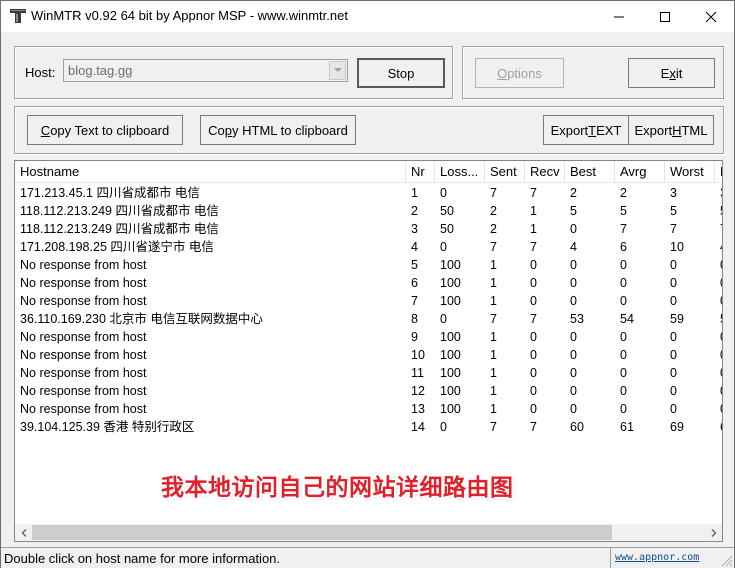 This screenshot has height=568, width=735. What do you see at coordinates (640, 172) in the screenshot?
I see `column-header-avrg: Avrg` at bounding box center [640, 172].